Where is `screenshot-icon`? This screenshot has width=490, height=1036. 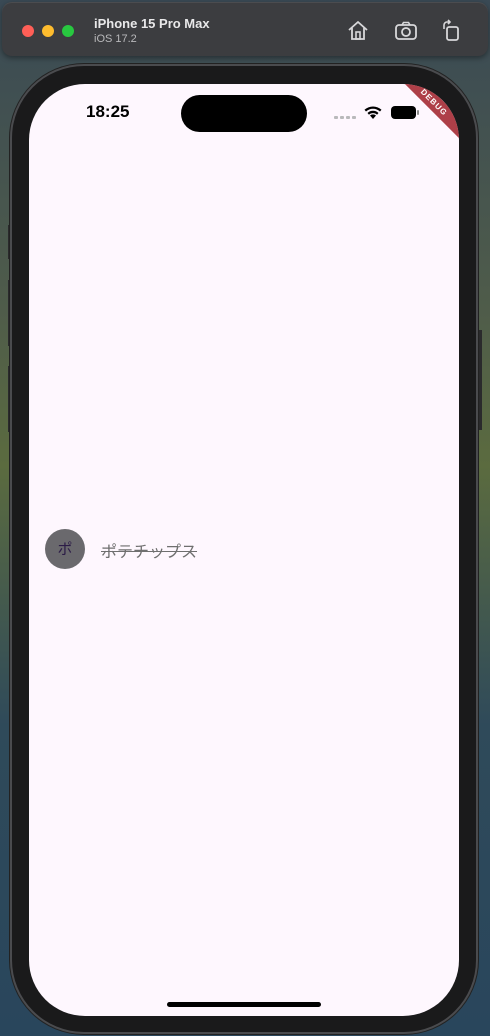 screenshot-icon is located at coordinates (406, 30).